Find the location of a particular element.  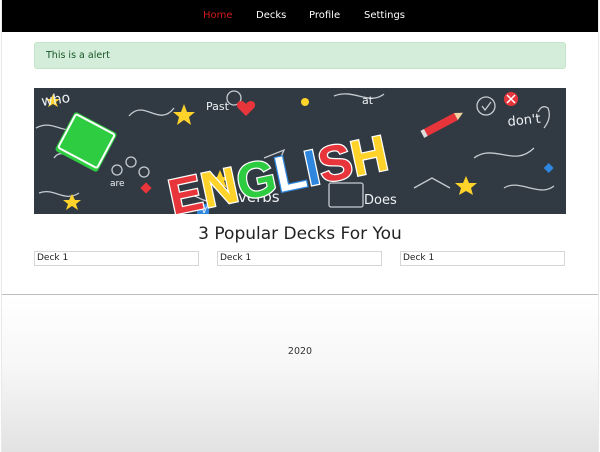

doodle-word-who: who is located at coordinates (55, 100).